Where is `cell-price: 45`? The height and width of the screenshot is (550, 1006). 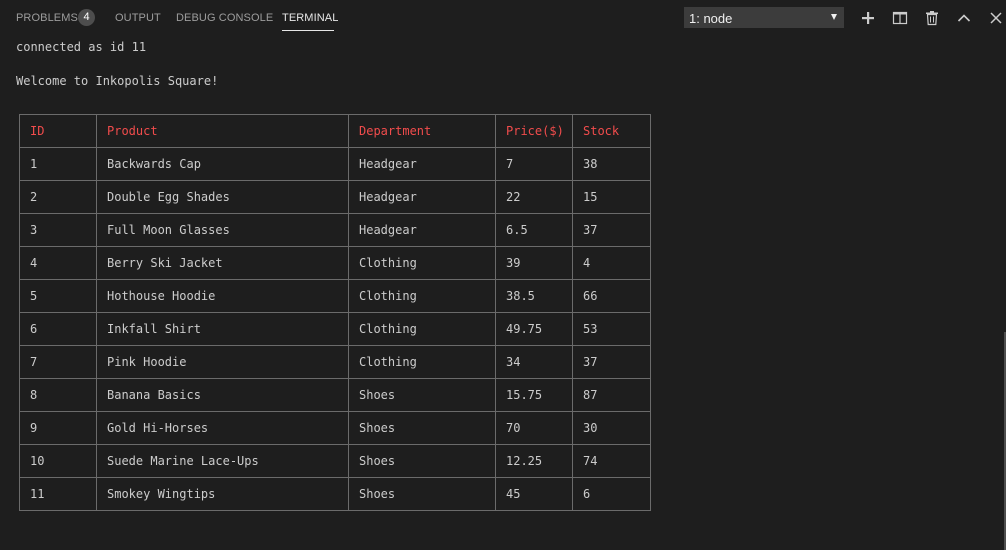 cell-price: 45 is located at coordinates (534, 494).